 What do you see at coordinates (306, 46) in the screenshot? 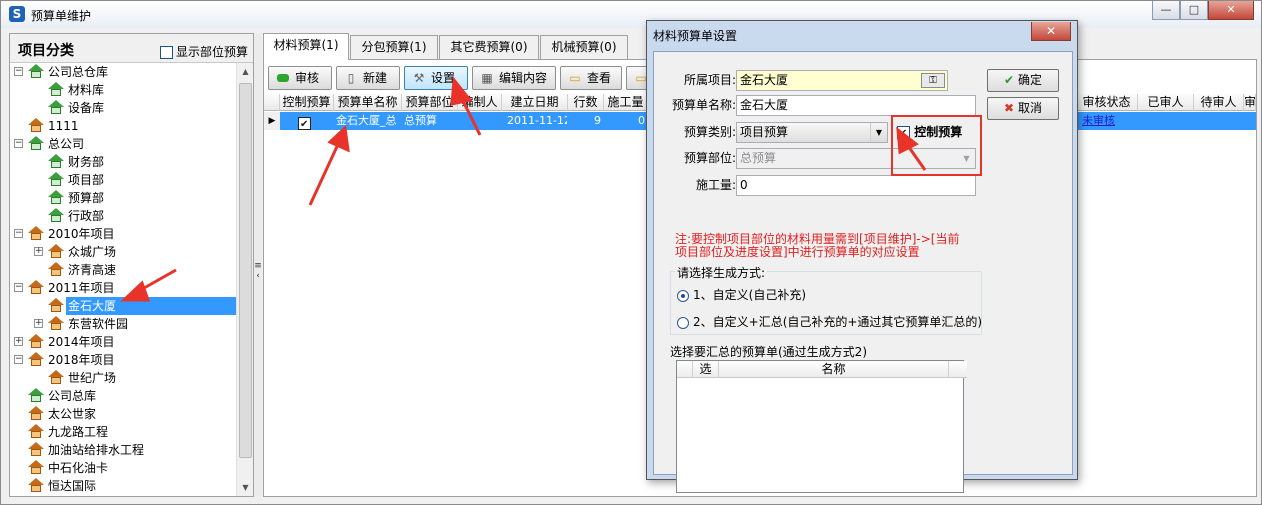
I see `tab-material: 材料预算(1)` at bounding box center [306, 46].